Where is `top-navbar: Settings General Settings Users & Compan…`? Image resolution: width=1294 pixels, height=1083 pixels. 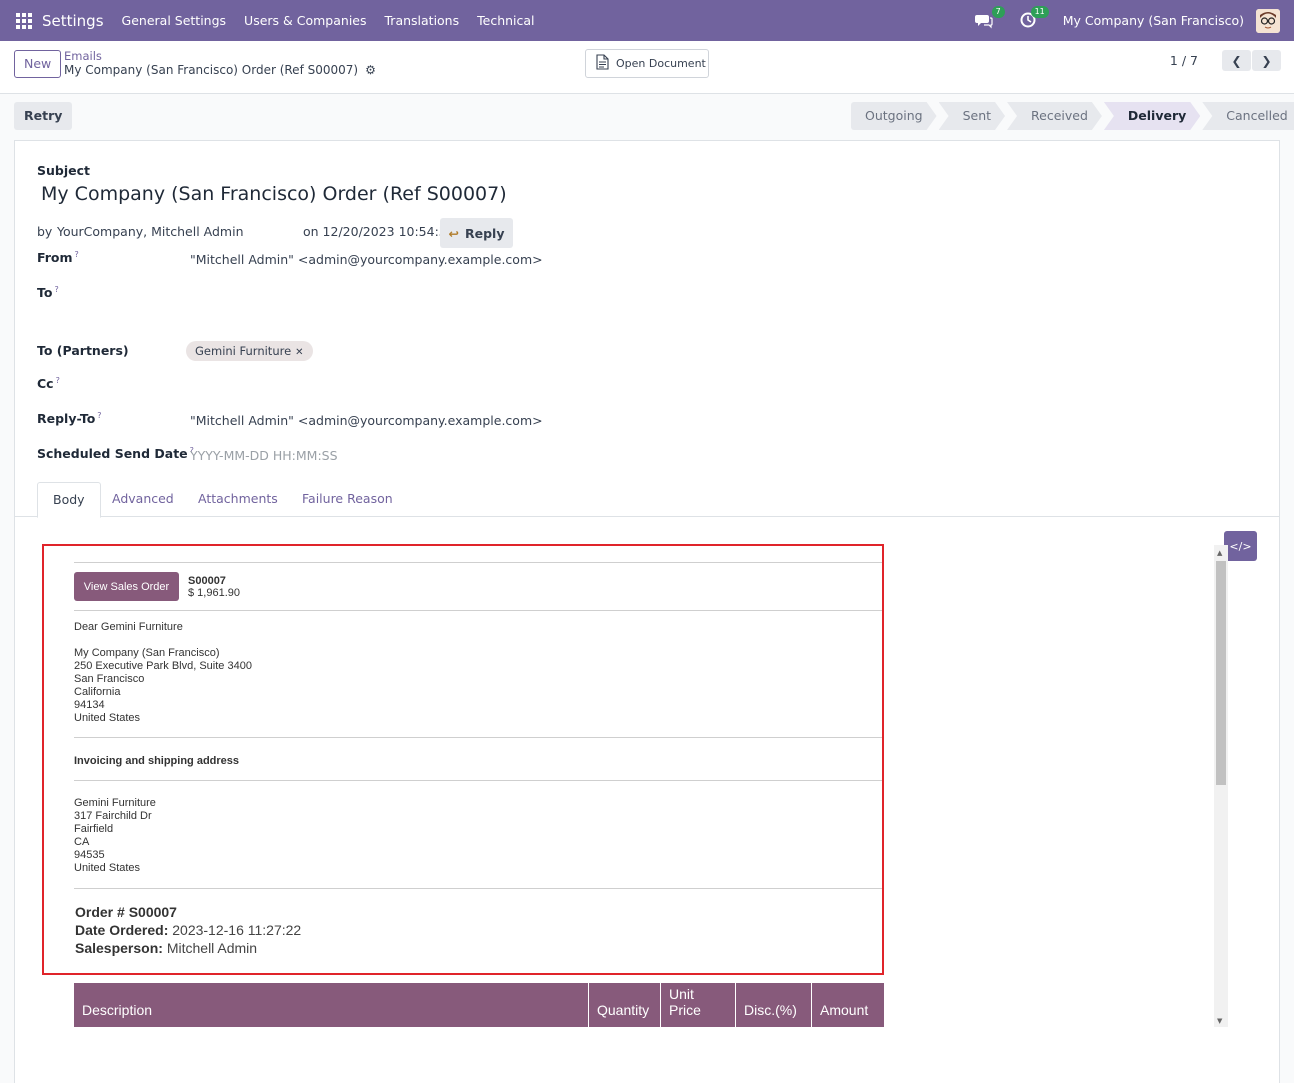
top-navbar: Settings General Settings Users & Compan… is located at coordinates (647, 20).